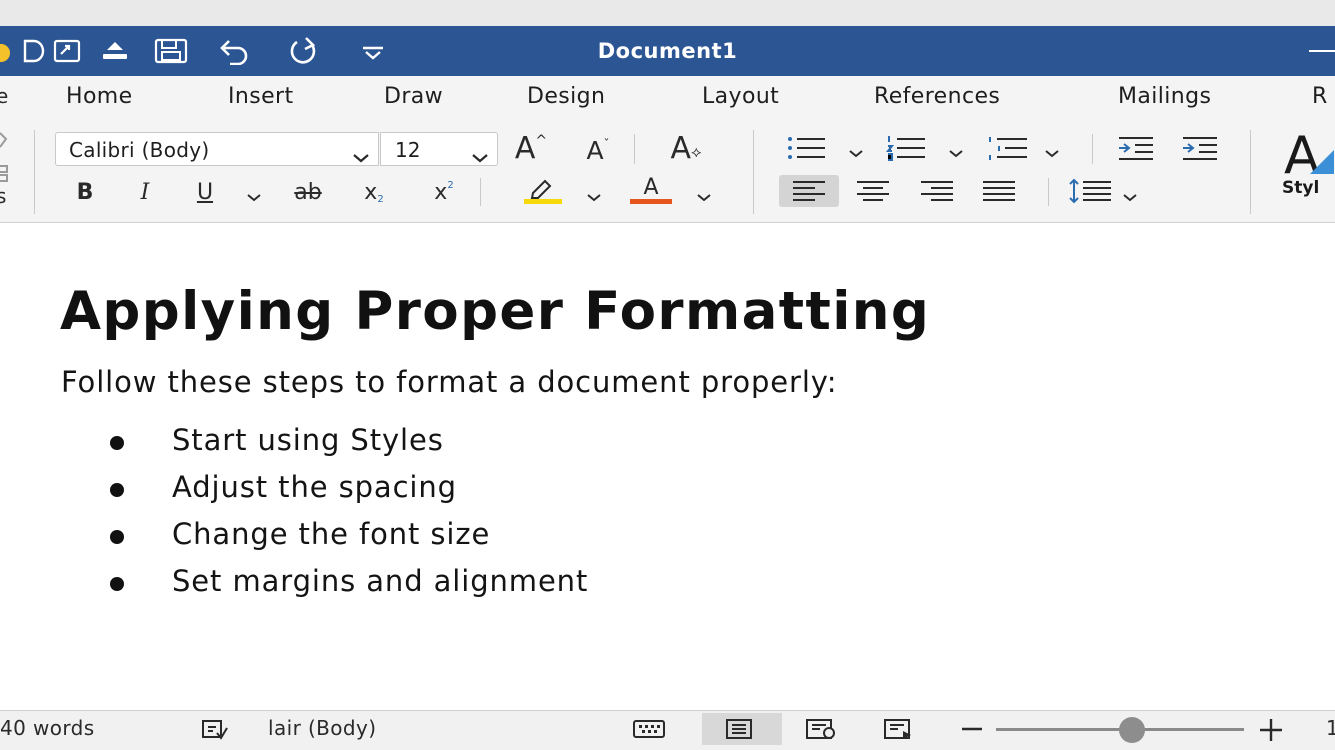 Image resolution: width=1335 pixels, height=750 pixels. I want to click on font-color-chevron-down-icon, so click(704, 197).